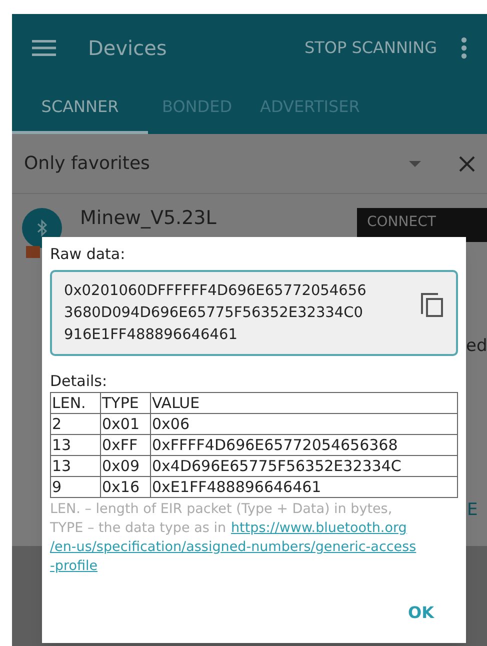 This screenshot has width=487, height=646. What do you see at coordinates (304, 445) in the screenshot?
I see `table-cell: 0xFFFF4D696E65772054656368` at bounding box center [304, 445].